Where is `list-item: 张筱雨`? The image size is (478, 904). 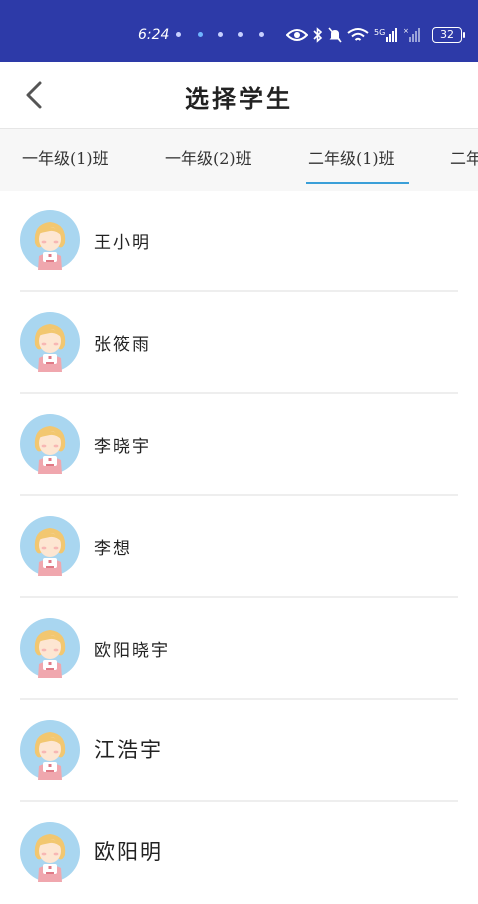
list-item: 张筱雨 is located at coordinates (239, 343).